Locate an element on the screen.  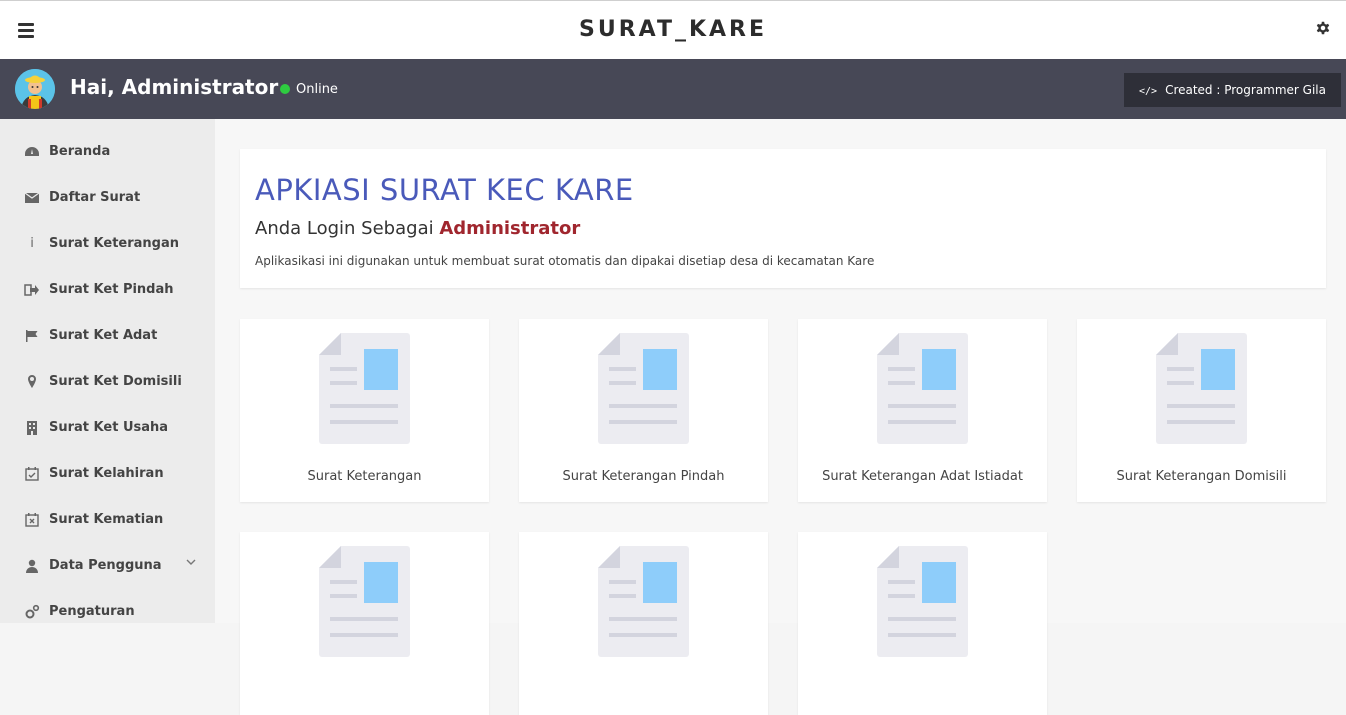
sidebar-item-label: Surat Ket Domisili is located at coordinates (115, 381).